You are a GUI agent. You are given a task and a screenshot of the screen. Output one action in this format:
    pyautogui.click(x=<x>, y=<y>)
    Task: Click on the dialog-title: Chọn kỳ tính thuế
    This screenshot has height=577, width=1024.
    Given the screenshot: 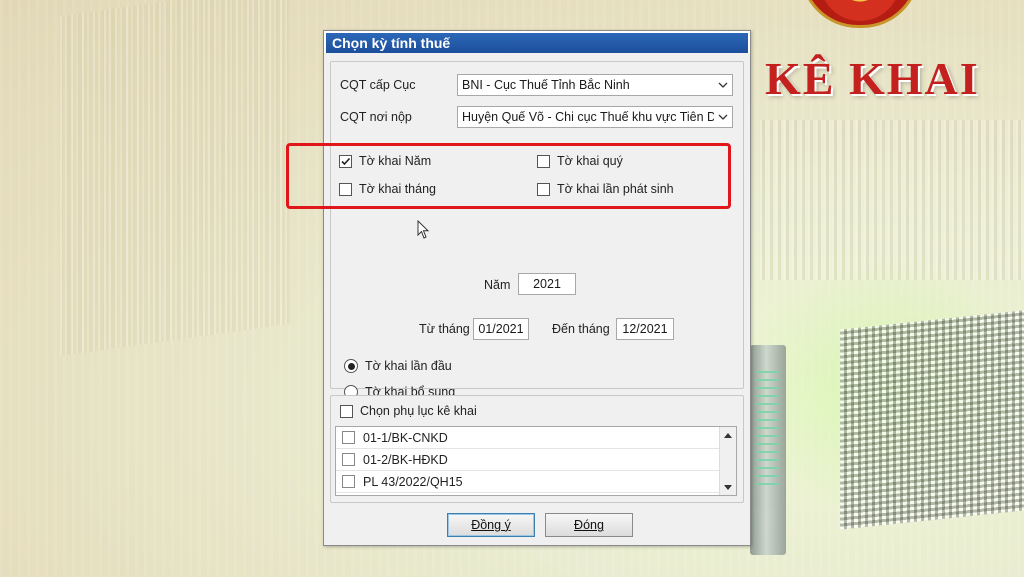 What is the action you would take?
    pyautogui.click(x=537, y=43)
    